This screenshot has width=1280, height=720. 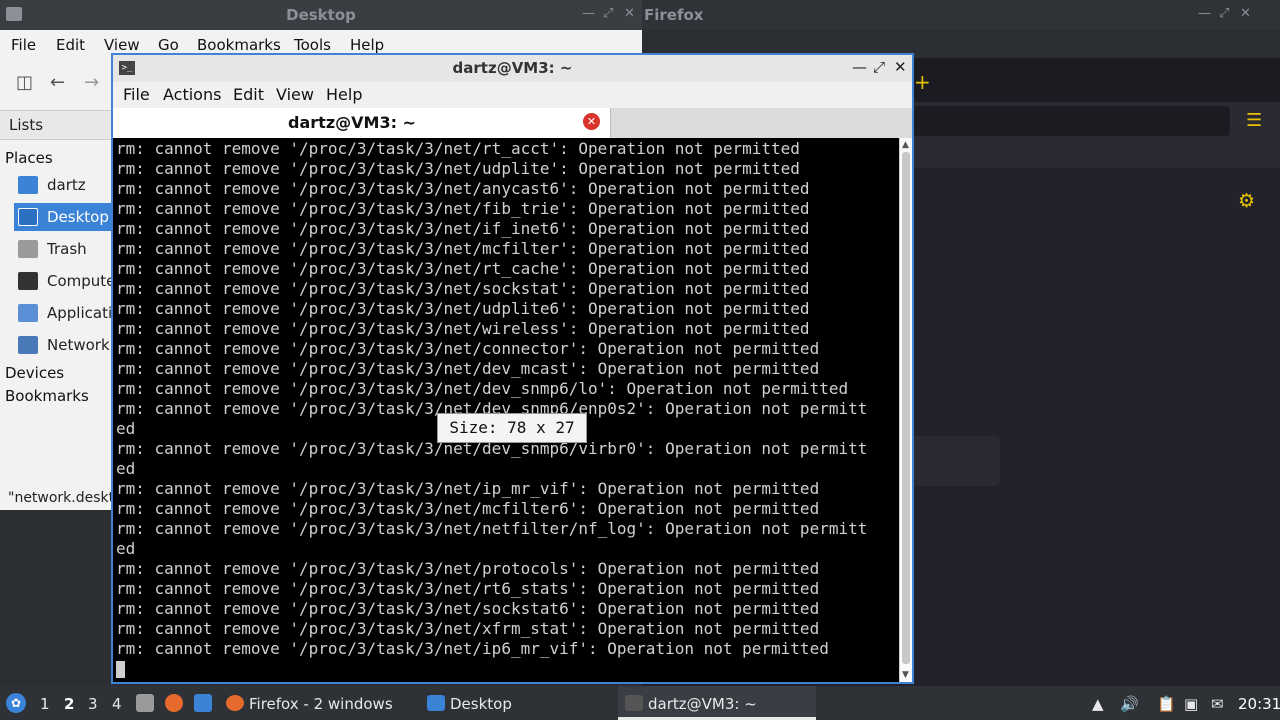 I want to click on tab-close-icon: ✕, so click(x=591, y=121).